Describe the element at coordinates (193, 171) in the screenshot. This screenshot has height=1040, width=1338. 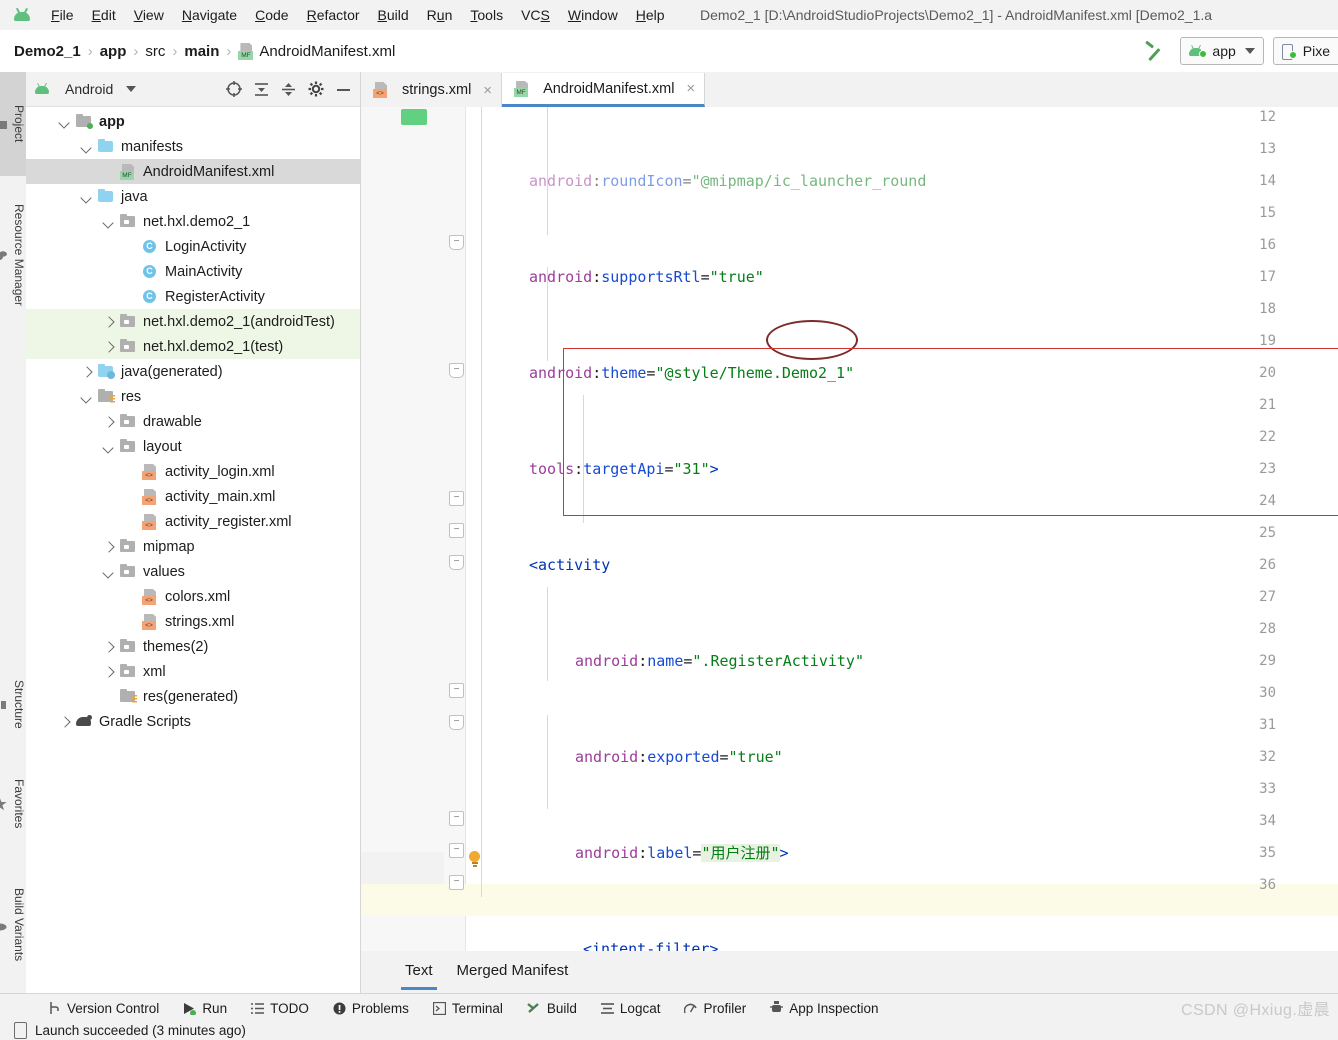
I see `tree-item-androidmanifest-xml: MF AndroidManifest.xml` at that location.